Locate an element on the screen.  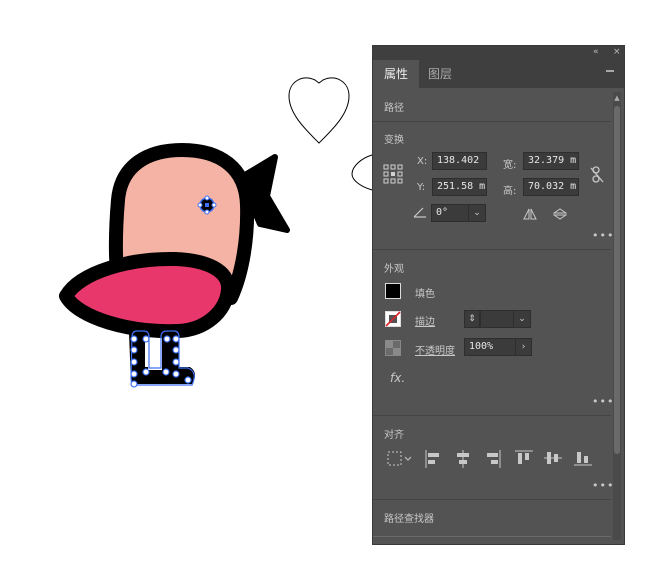
section-title-pathfinder: 路径查找器 is located at coordinates (409, 519).